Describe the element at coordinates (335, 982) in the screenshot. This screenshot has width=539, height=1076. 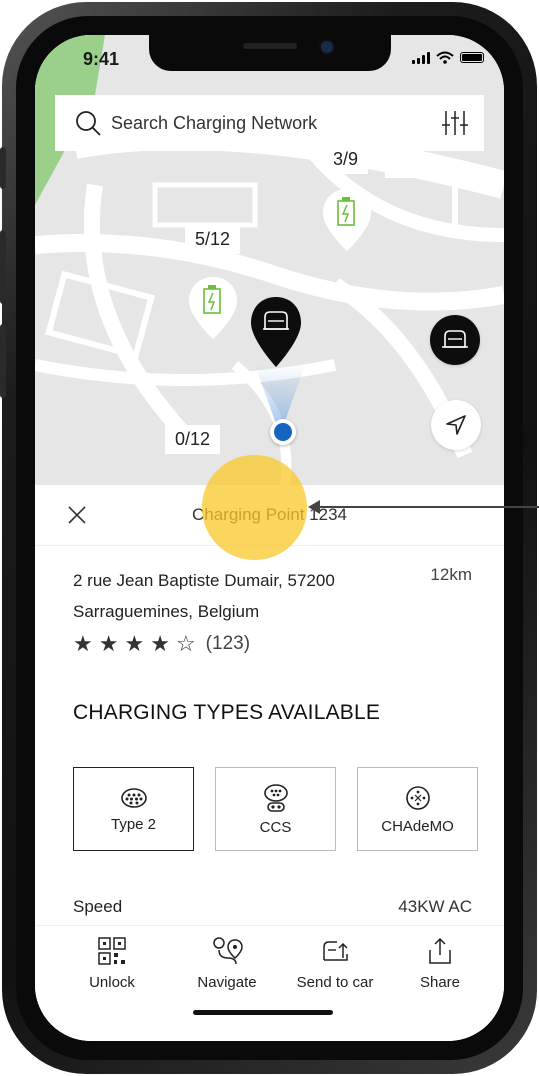
I see `send-to-car-label: Send to car` at that location.